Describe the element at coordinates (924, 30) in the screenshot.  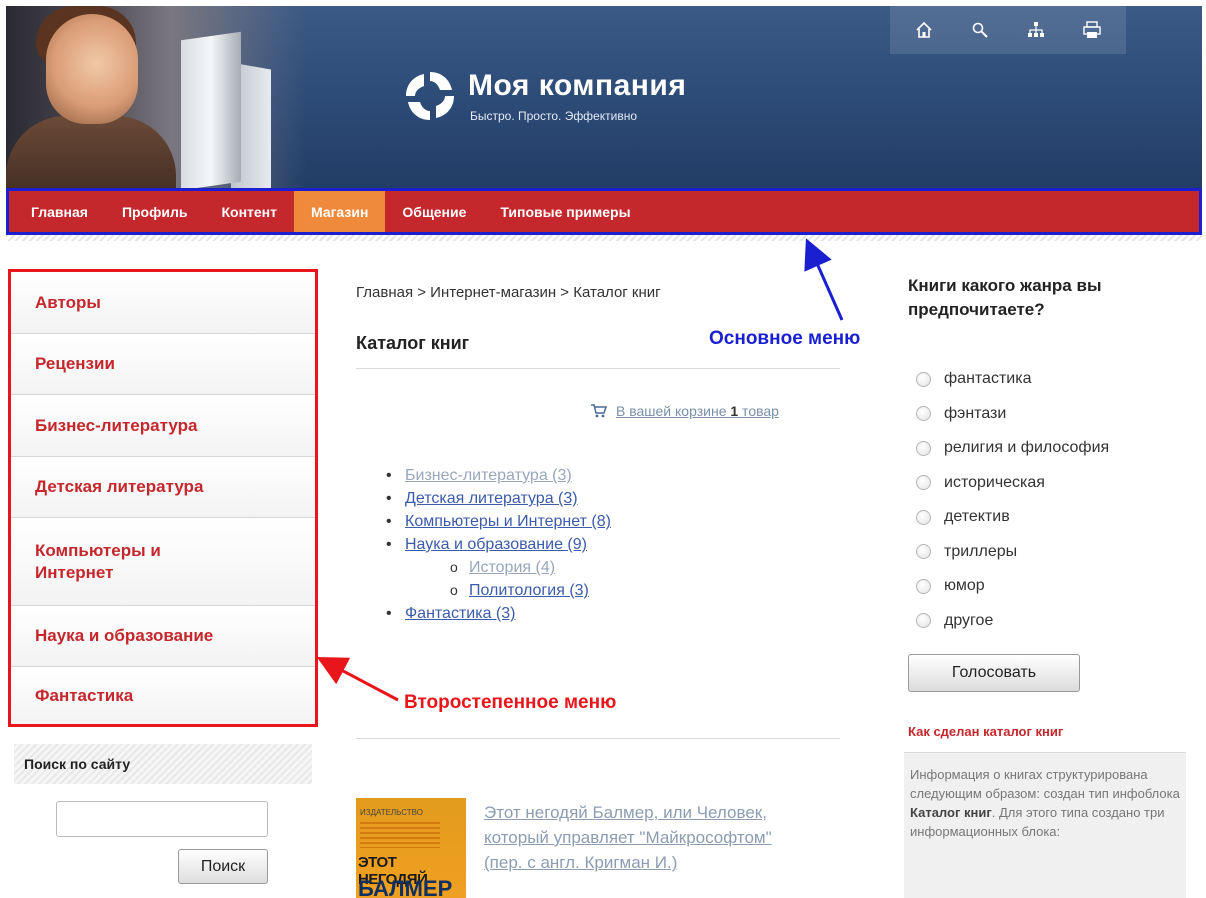
I see `home-icon` at that location.